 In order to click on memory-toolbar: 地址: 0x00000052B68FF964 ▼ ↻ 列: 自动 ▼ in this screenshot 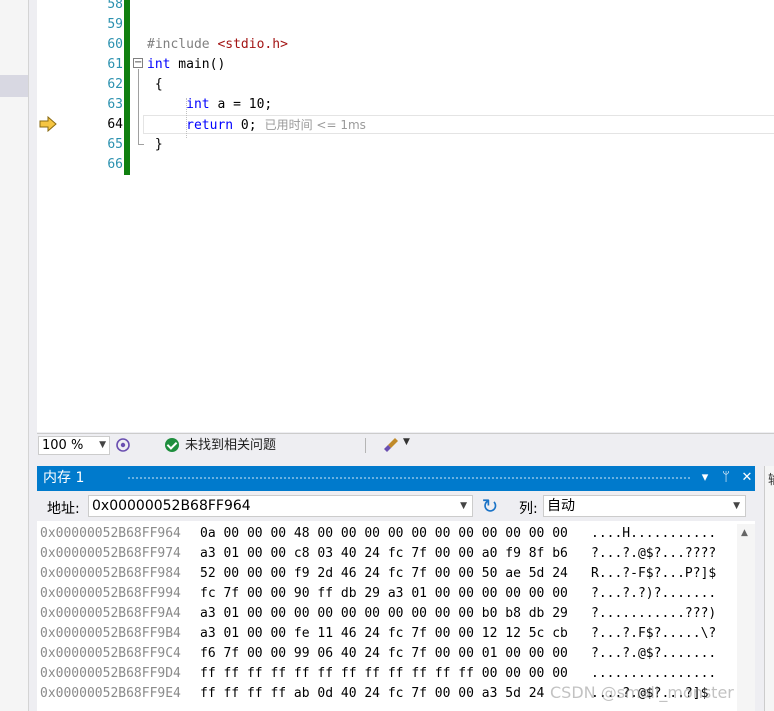, I will do `click(396, 506)`.